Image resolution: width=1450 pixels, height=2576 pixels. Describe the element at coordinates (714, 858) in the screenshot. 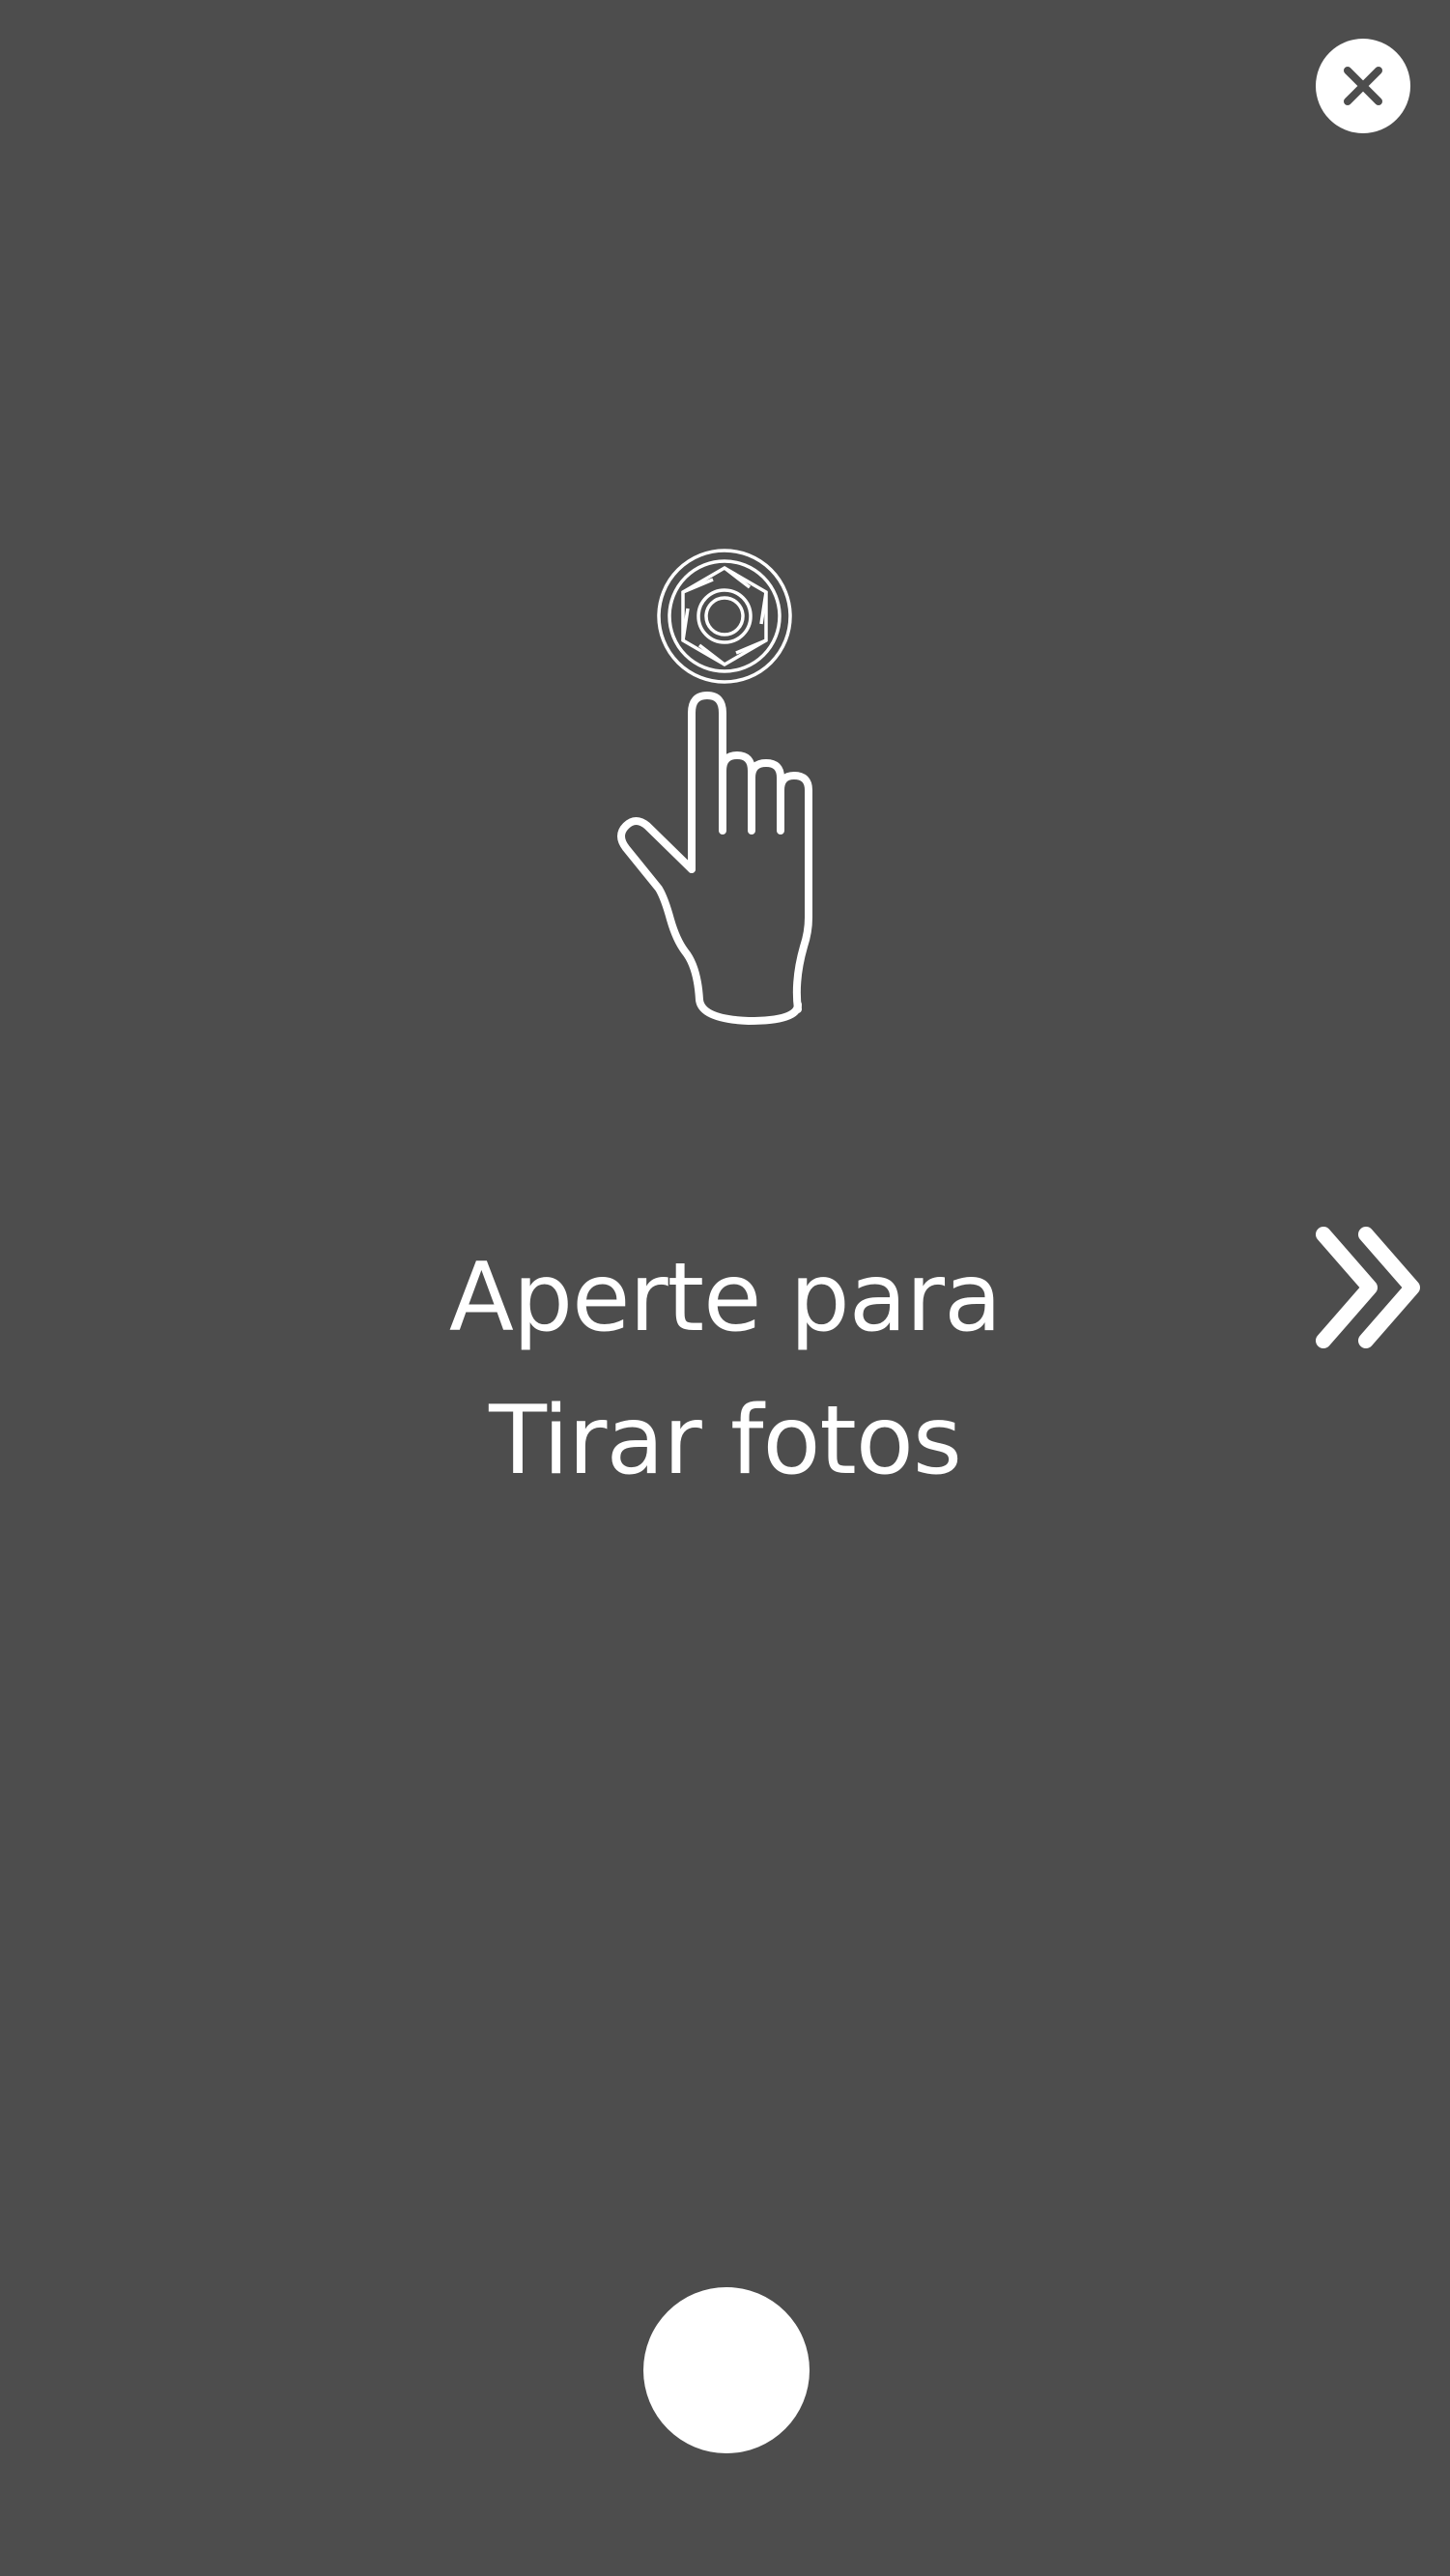

I see `hand-icon` at that location.